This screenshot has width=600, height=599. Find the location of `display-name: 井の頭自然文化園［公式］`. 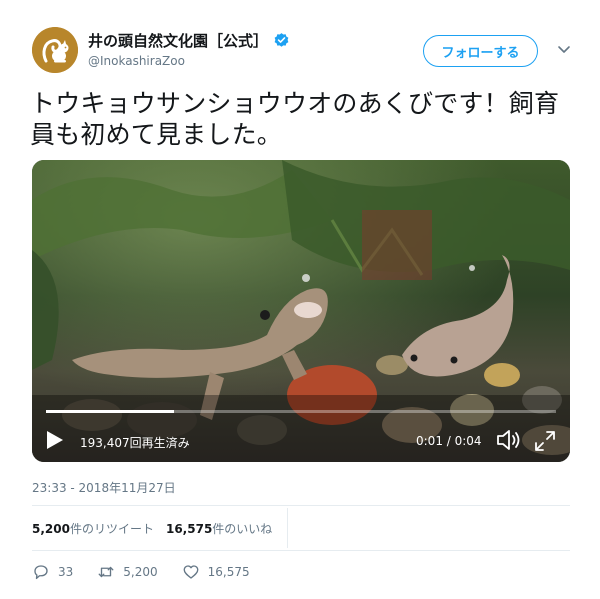

display-name: 井の頭自然文化園［公式］ is located at coordinates (178, 40).